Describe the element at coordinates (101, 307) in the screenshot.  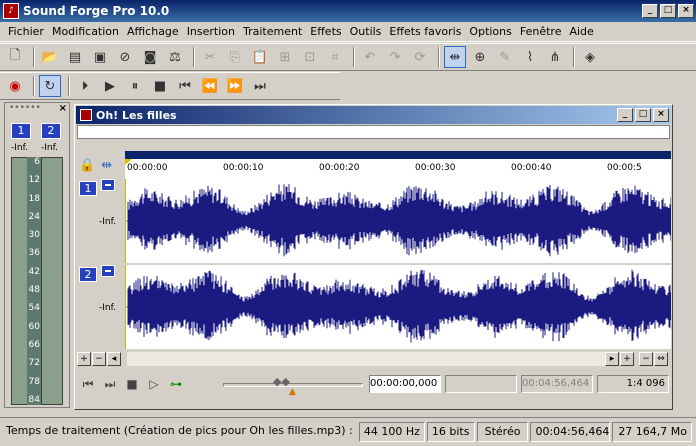
I see `channel-2-header: 2 -Inf.` at that location.